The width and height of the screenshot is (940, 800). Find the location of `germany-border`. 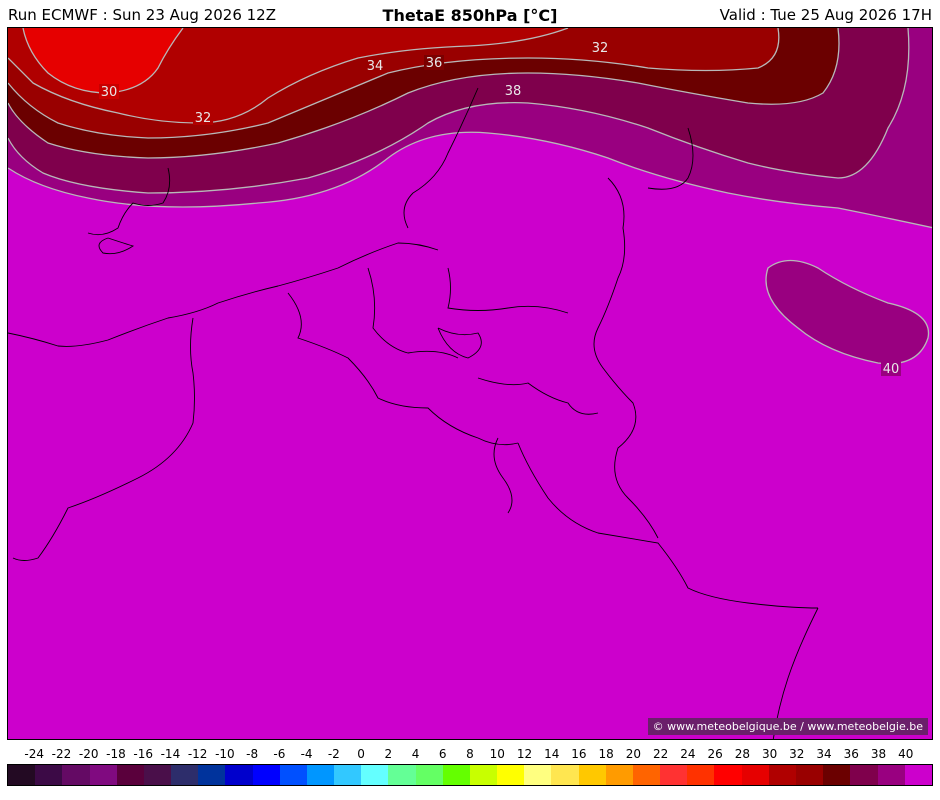

germany-border is located at coordinates (626, 358).